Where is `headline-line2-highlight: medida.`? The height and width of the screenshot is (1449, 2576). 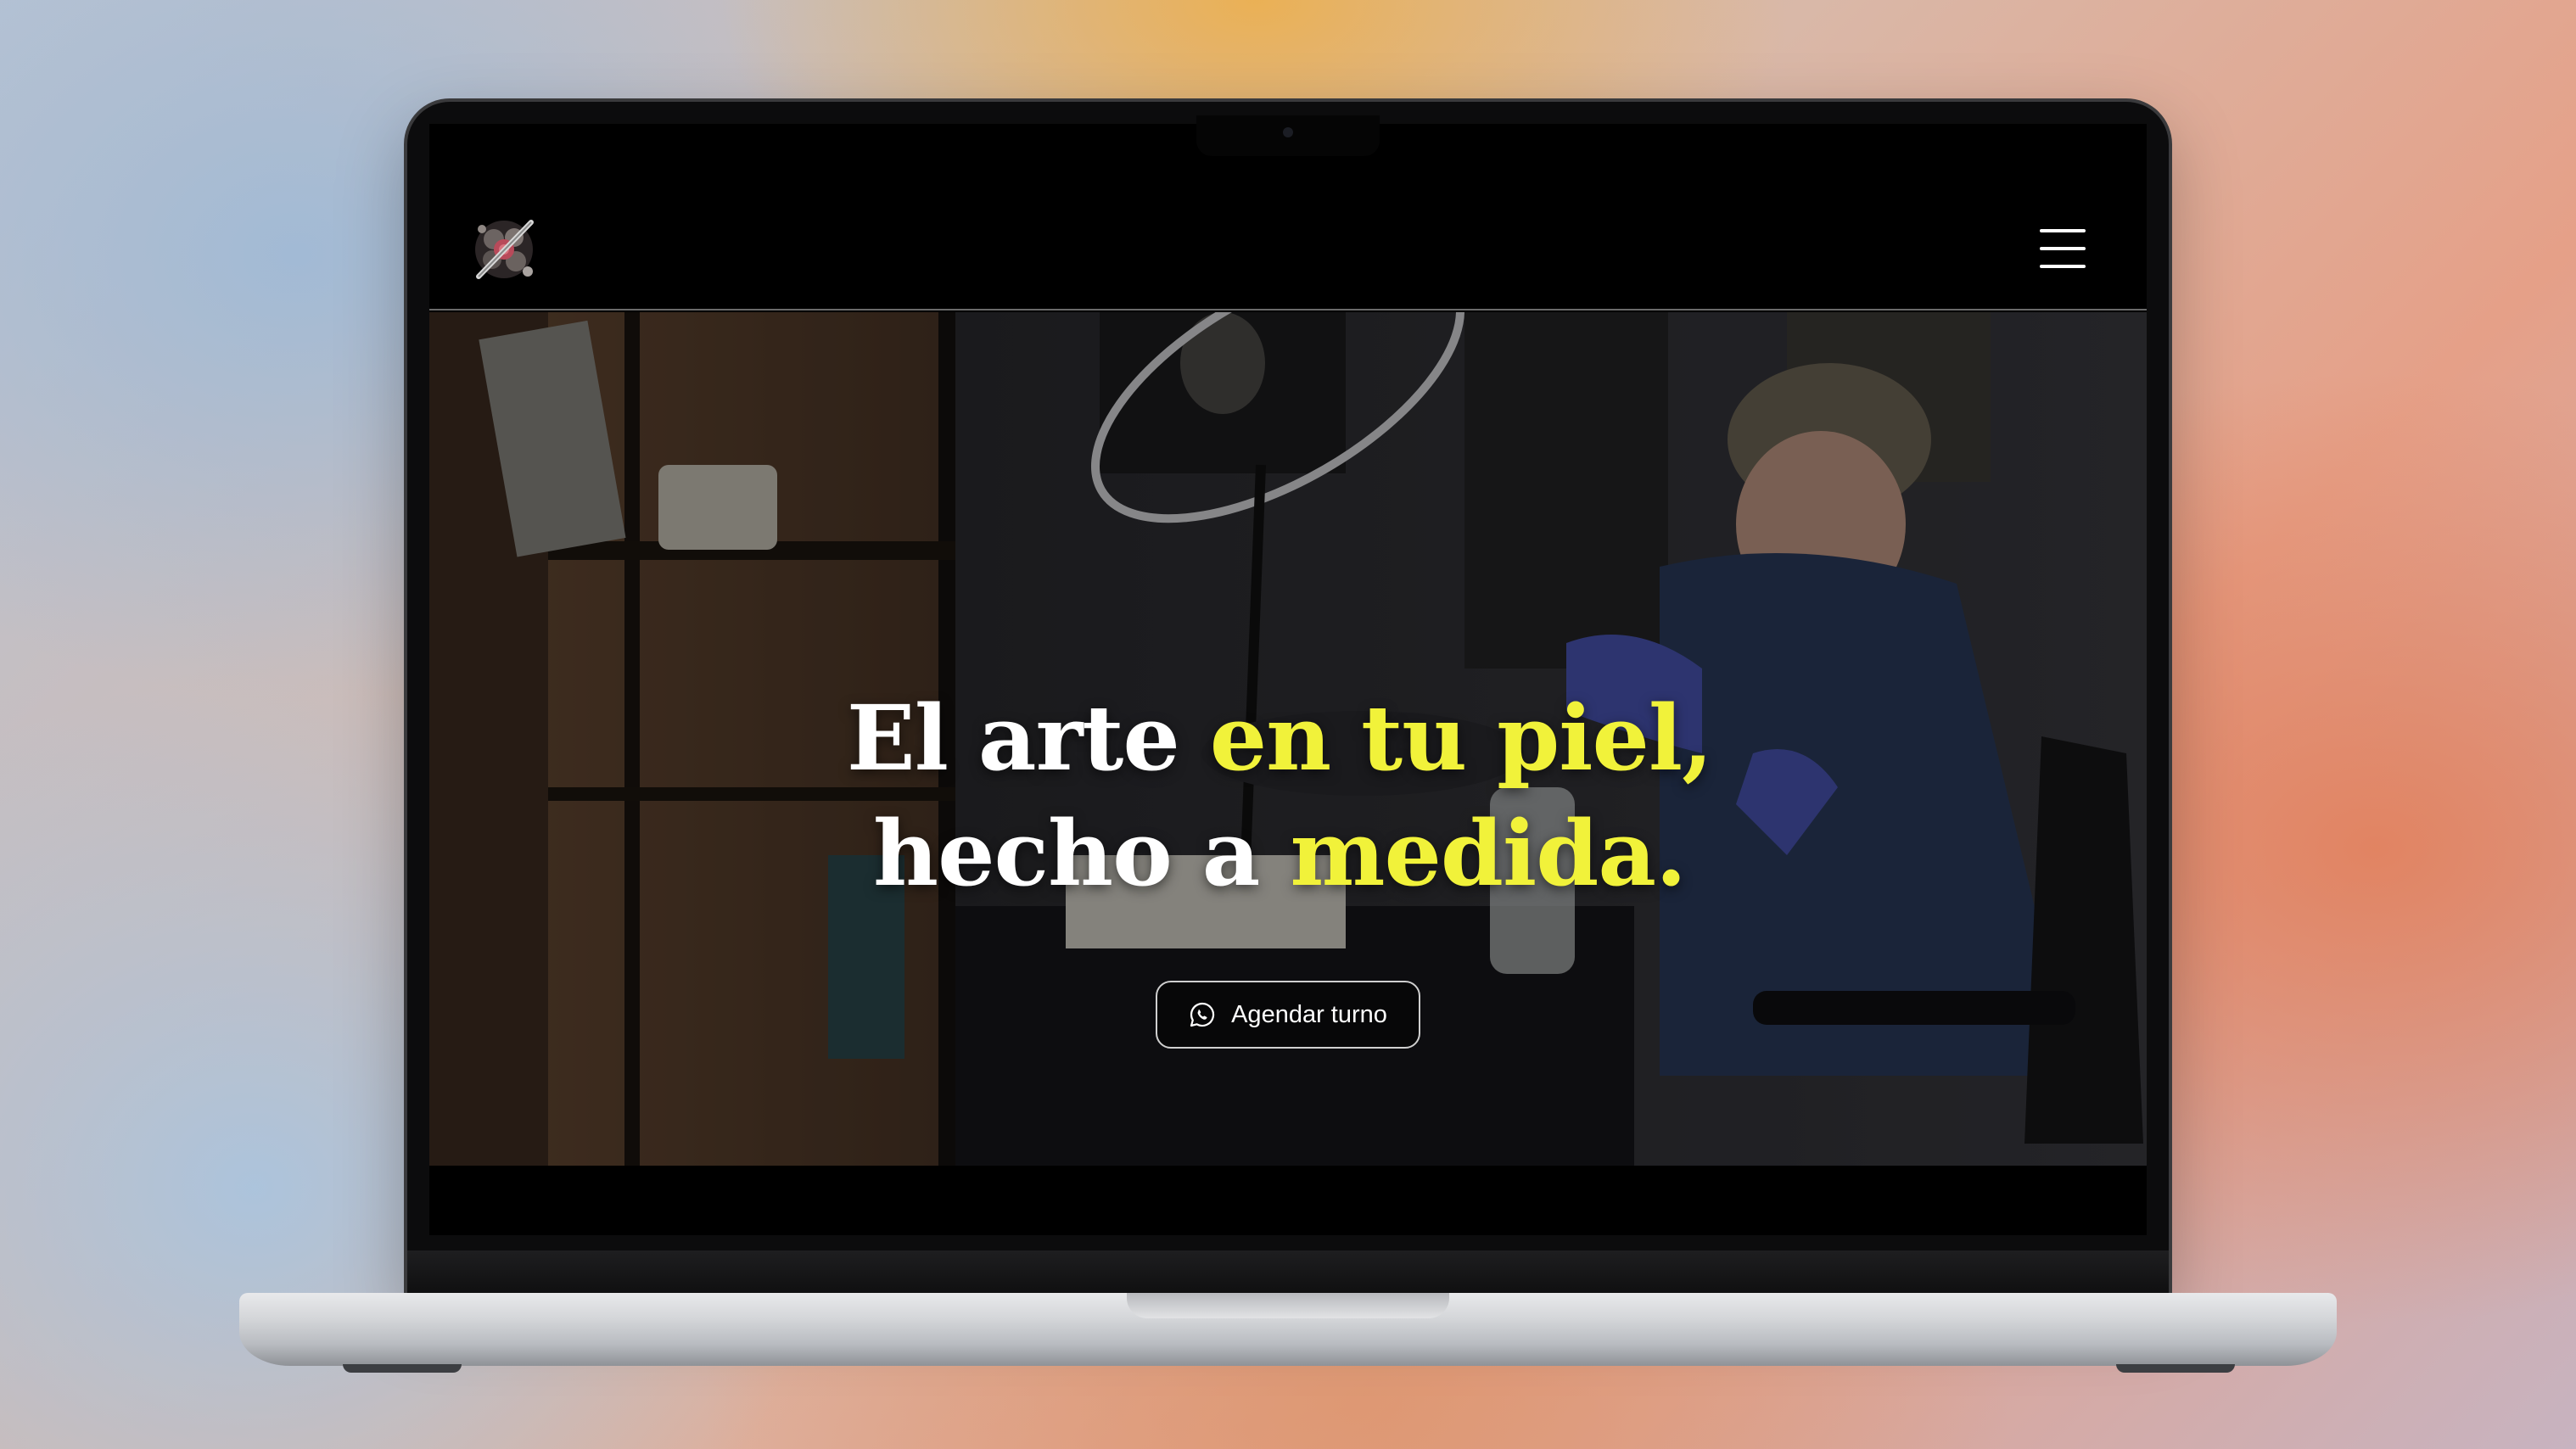 headline-line2-highlight: medida. is located at coordinates (1489, 853).